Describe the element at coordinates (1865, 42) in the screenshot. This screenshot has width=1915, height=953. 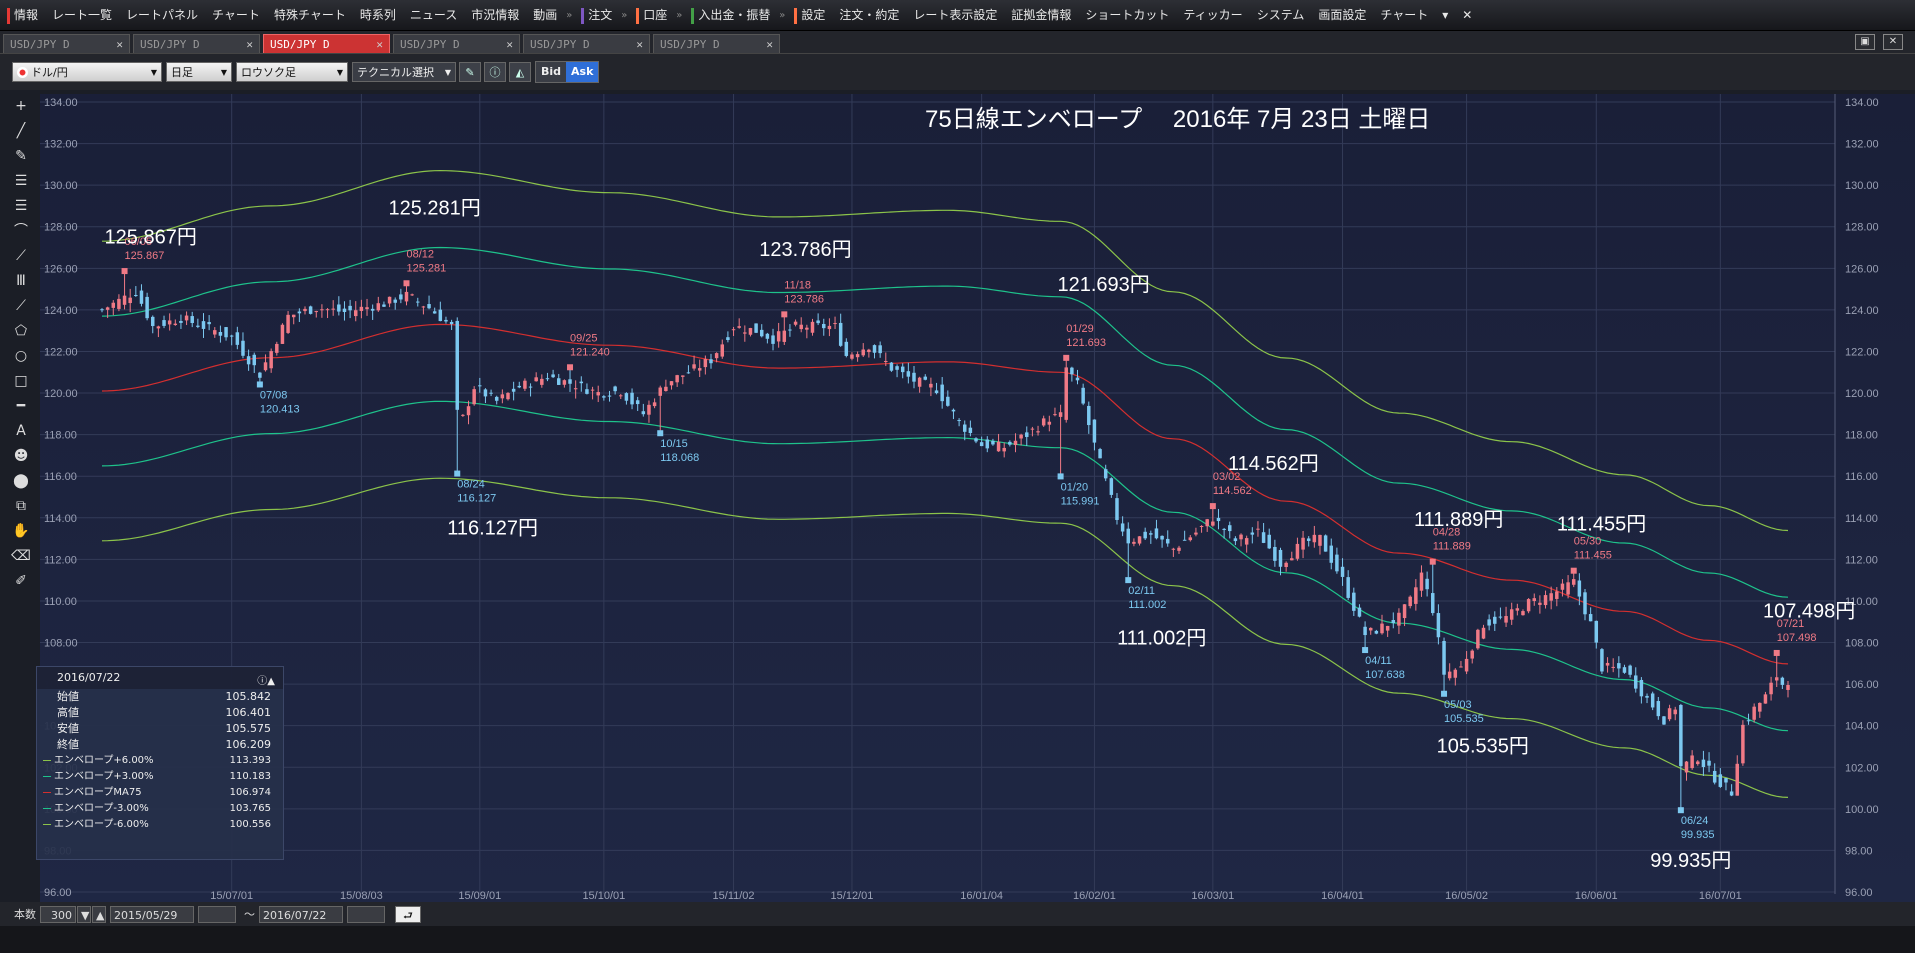
I see `maximize-icon: ▣` at that location.